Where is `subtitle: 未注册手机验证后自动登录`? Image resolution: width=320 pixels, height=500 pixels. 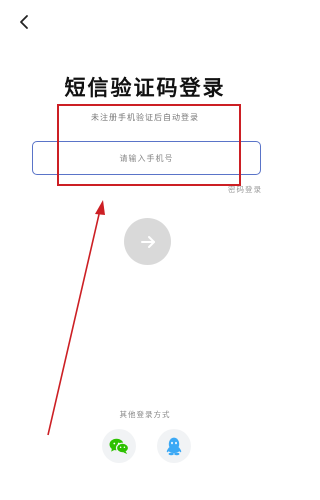 subtitle: 未注册手机验证后自动登录 is located at coordinates (145, 117).